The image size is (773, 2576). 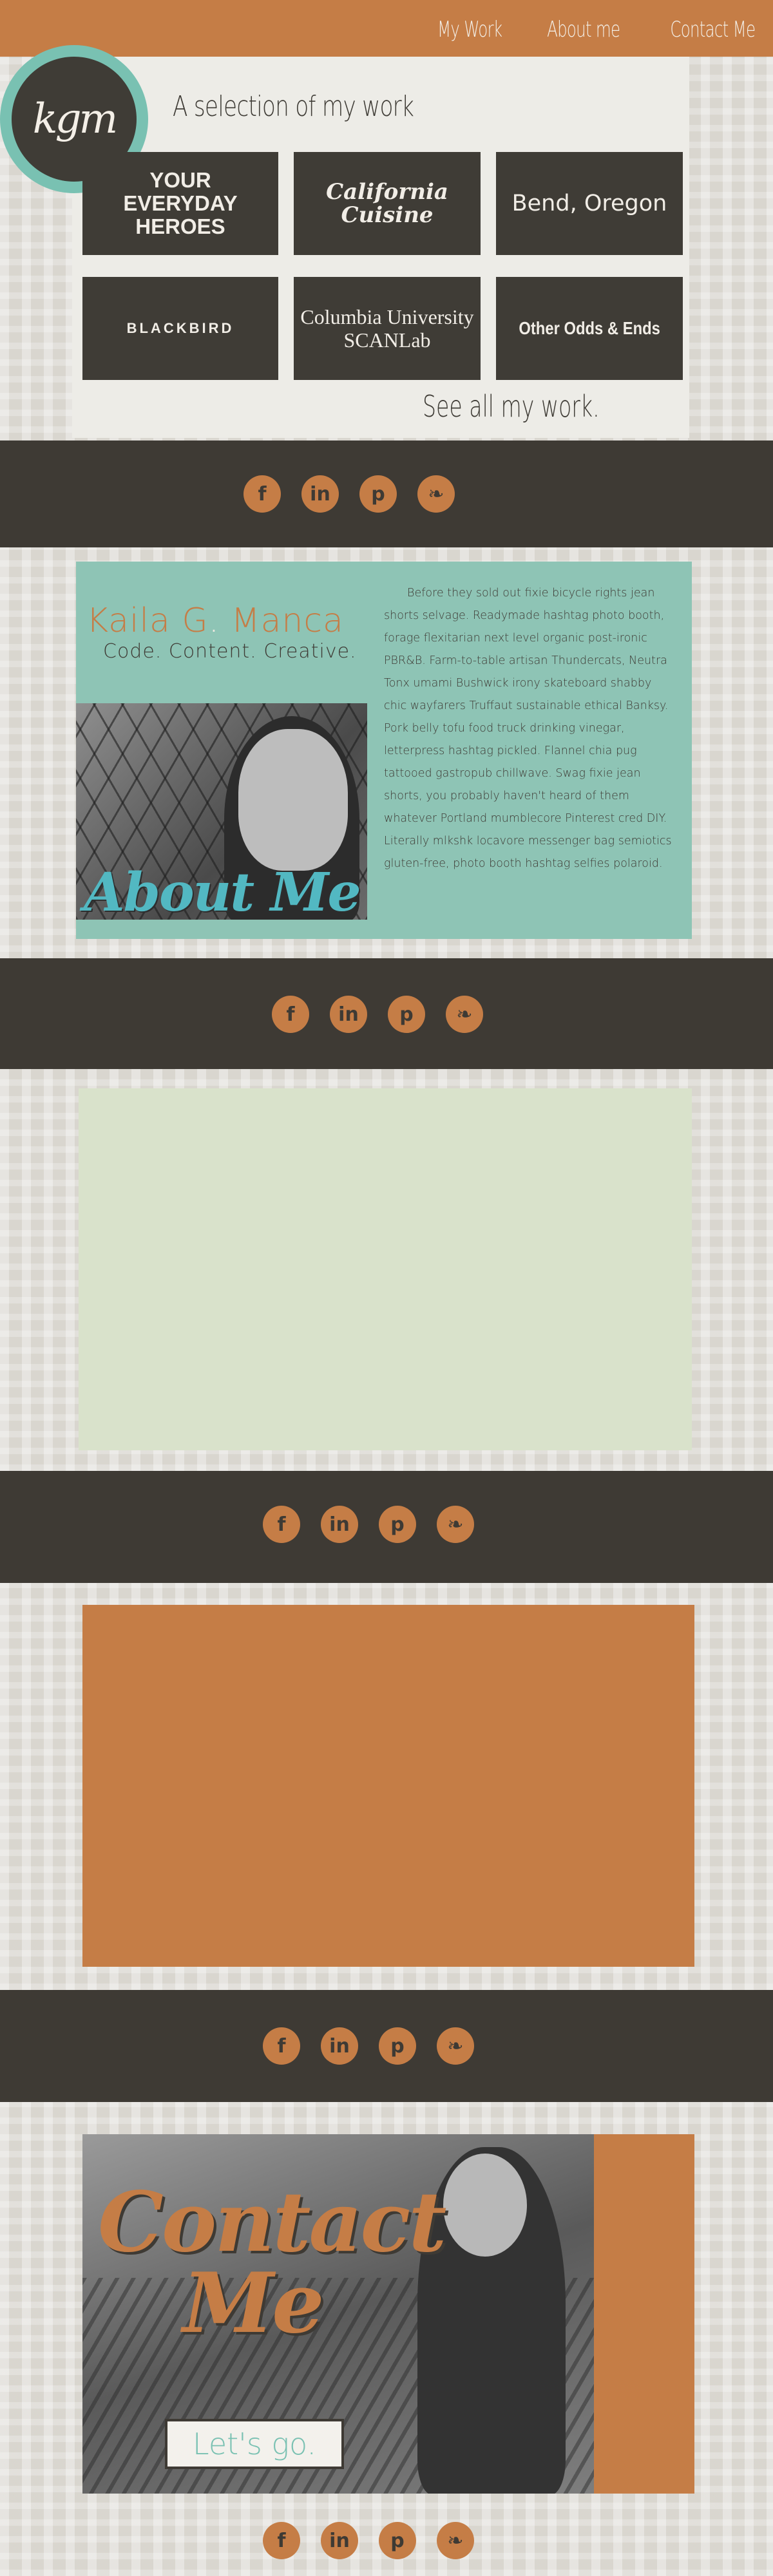 What do you see at coordinates (293, 107) in the screenshot?
I see `work-section-title: A selection of my work` at bounding box center [293, 107].